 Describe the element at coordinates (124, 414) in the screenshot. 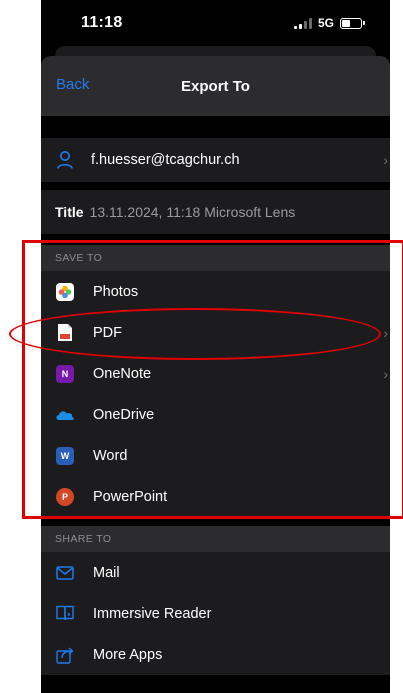

I see `save-item-label: OneDrive` at that location.